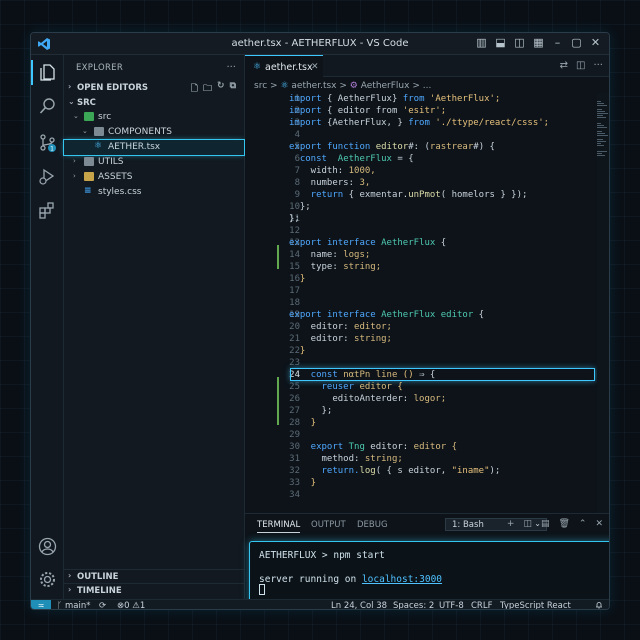  Describe the element at coordinates (194, 89) in the screenshot. I see `new-file-icon: 🗋` at that location.